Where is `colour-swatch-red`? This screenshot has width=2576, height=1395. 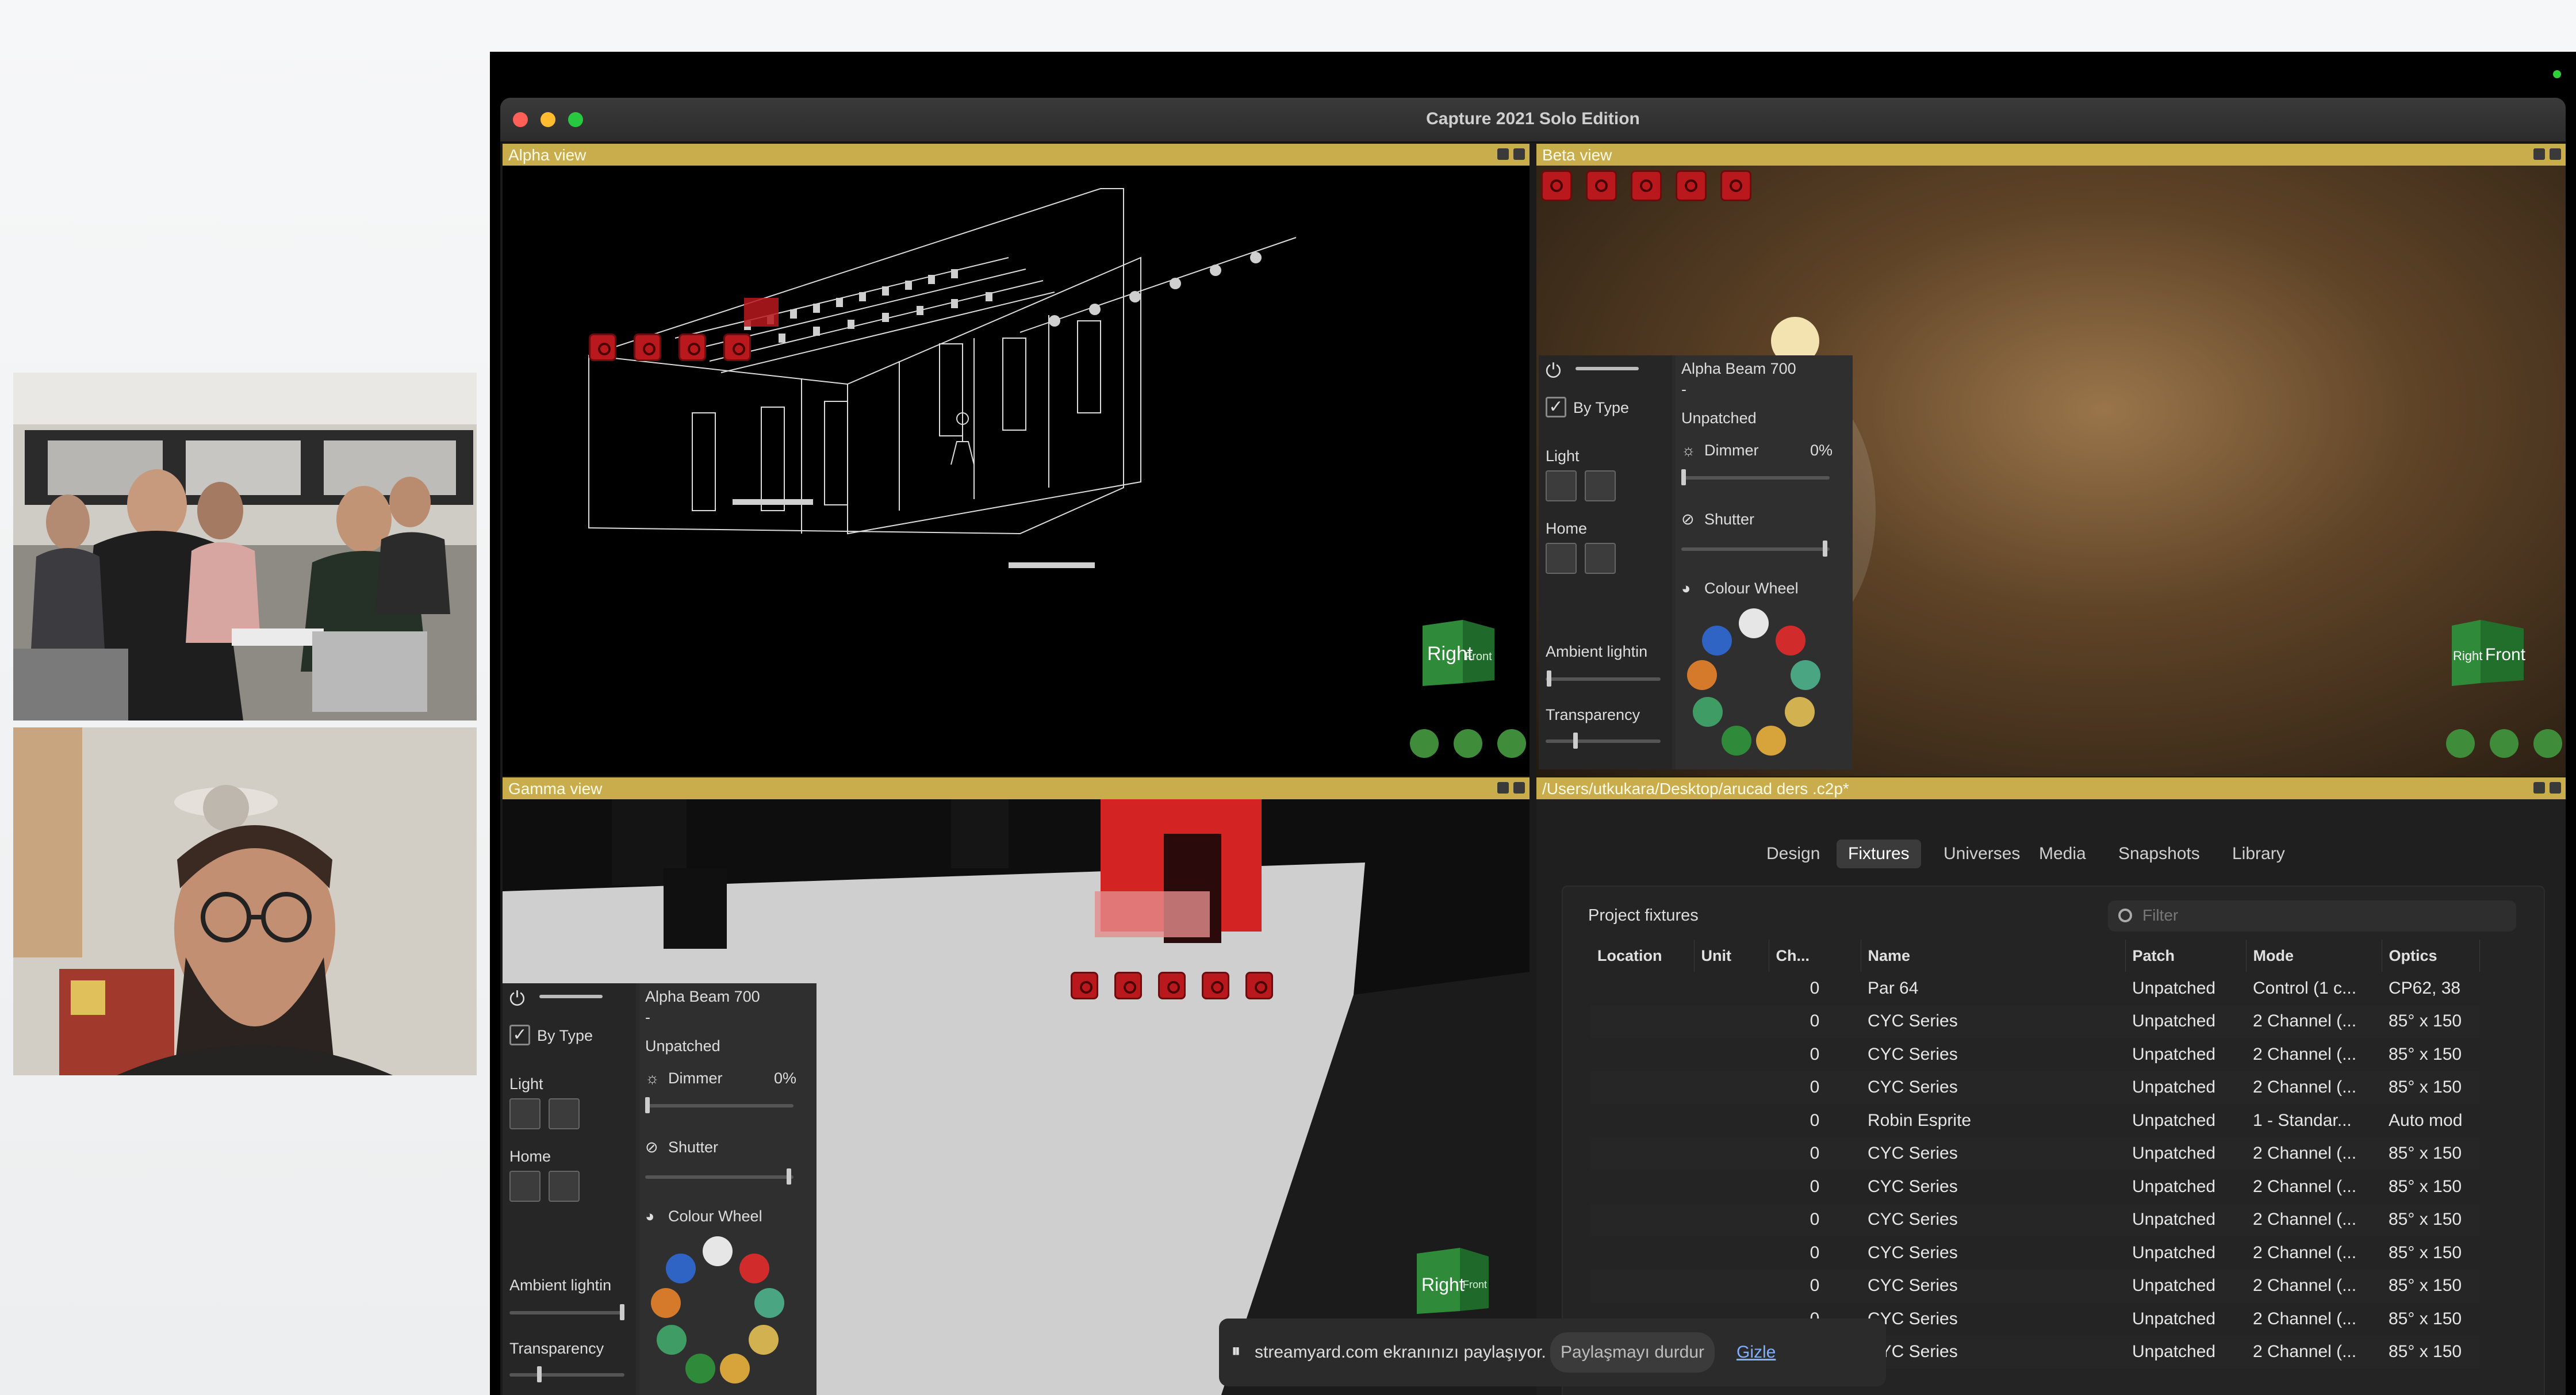 colour-swatch-red is located at coordinates (1790, 641).